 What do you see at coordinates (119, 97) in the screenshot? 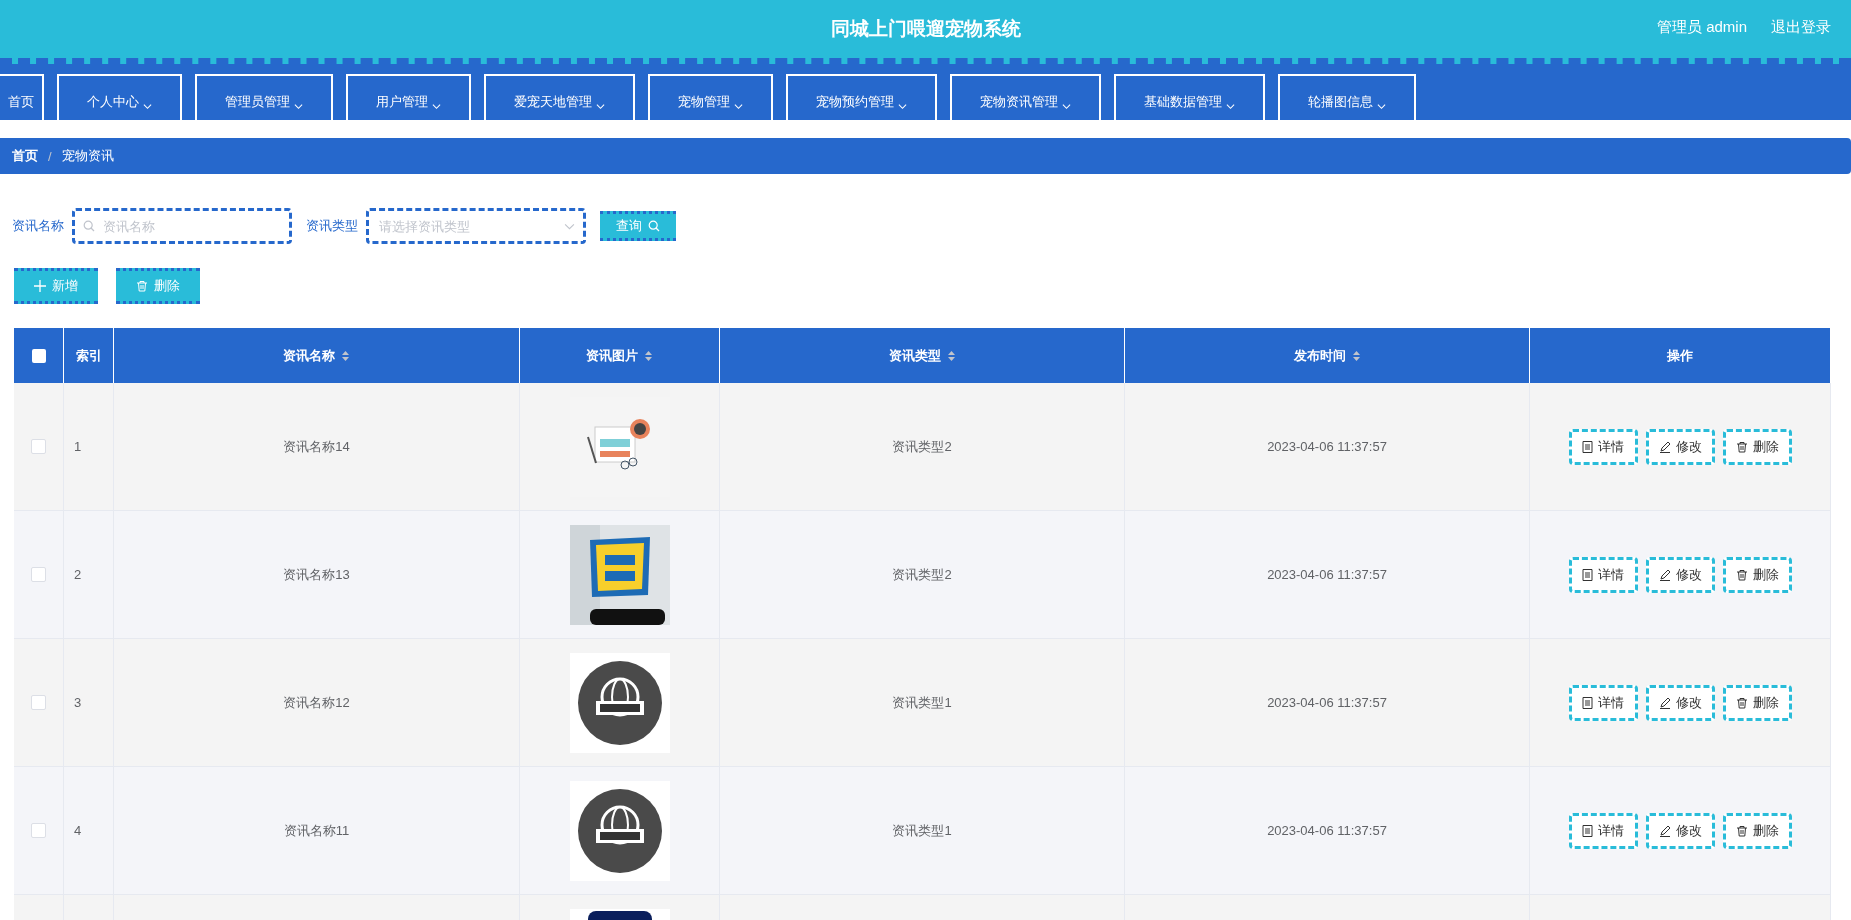
I see `nav-item: 个人中心` at bounding box center [119, 97].